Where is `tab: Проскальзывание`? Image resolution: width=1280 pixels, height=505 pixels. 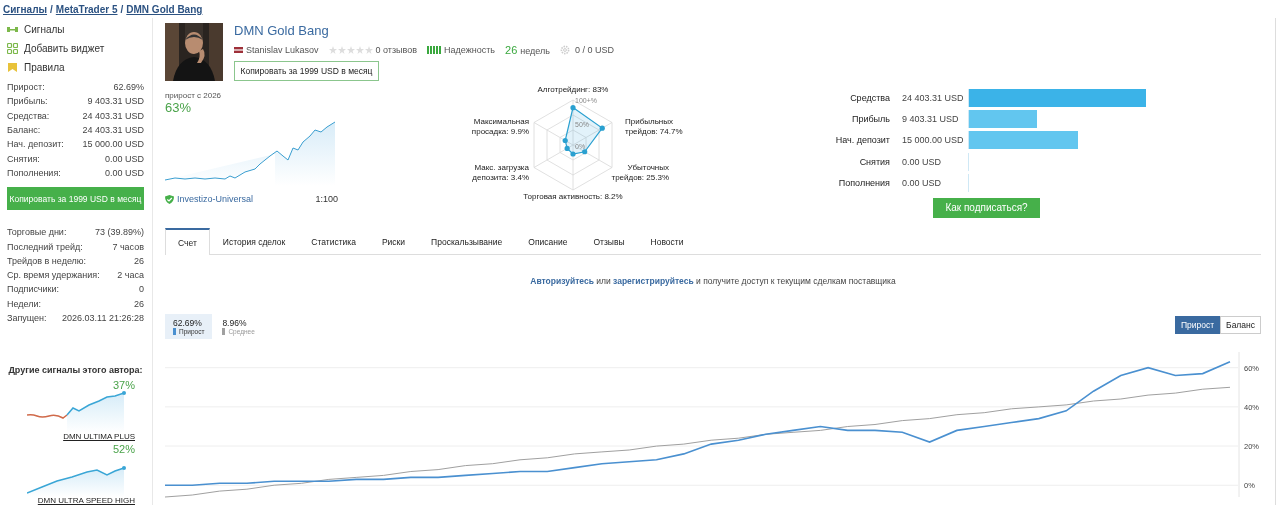
tab: Проскальзывание is located at coordinates (467, 241).